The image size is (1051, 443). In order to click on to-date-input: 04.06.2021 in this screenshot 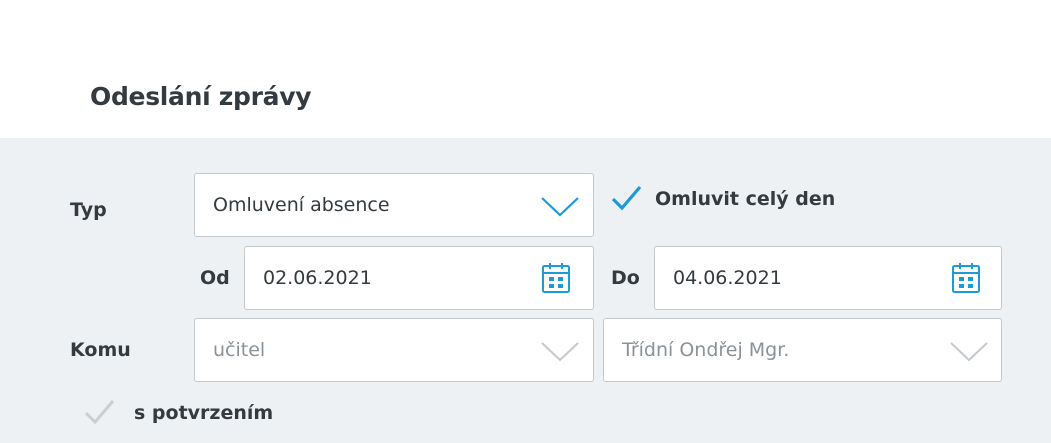, I will do `click(828, 278)`.